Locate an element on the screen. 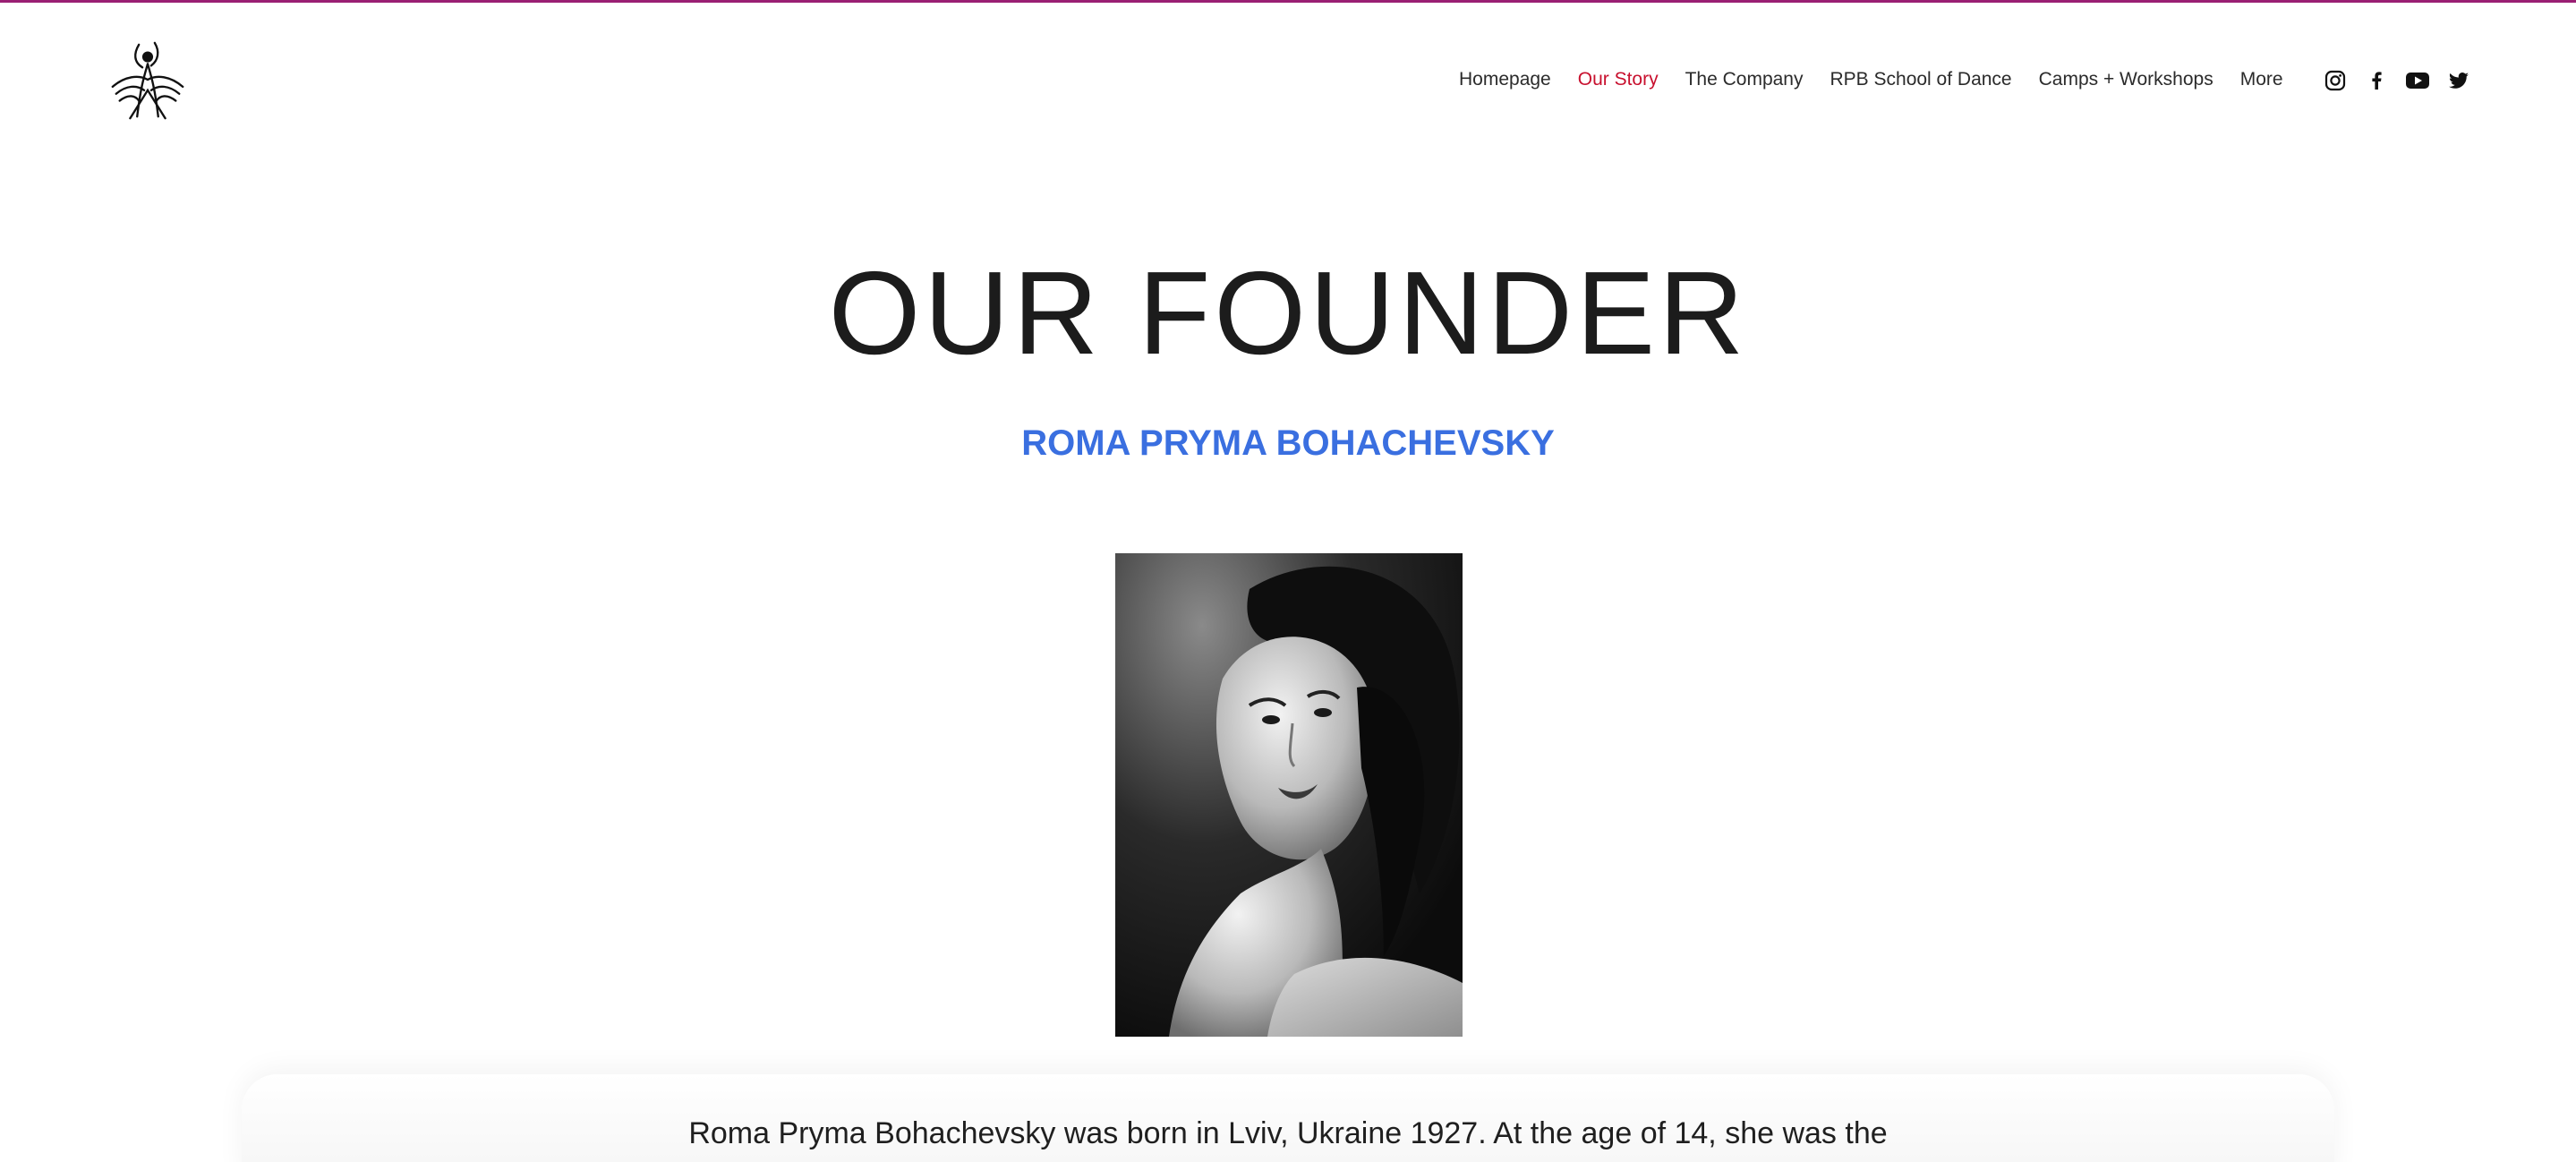 The height and width of the screenshot is (1162, 2576). nav-more: More is located at coordinates (2261, 79).